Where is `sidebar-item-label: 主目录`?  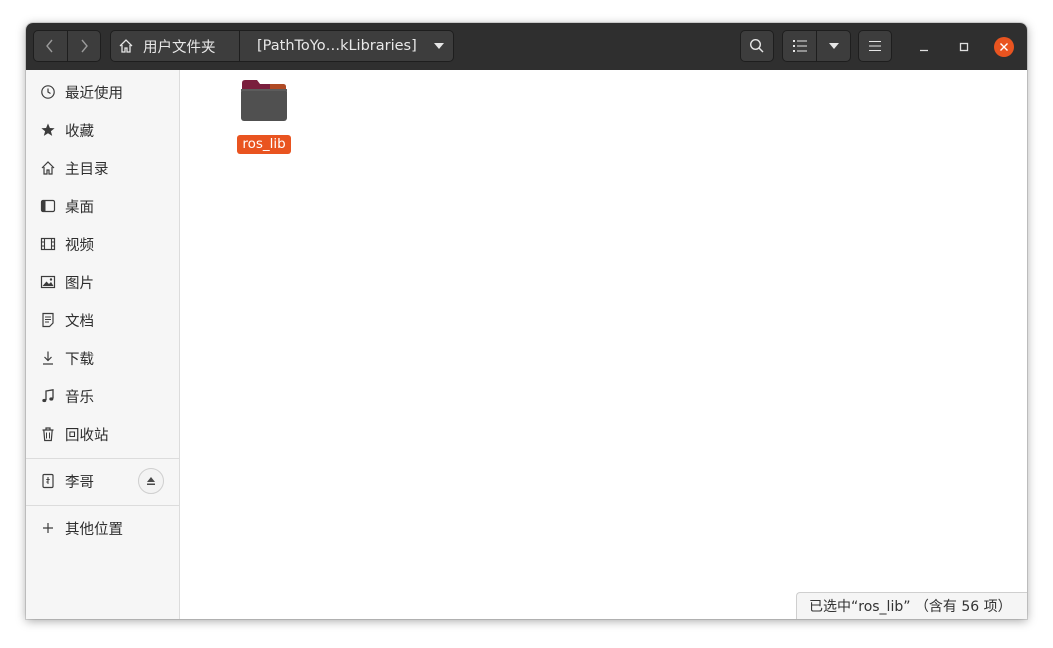
sidebar-item-label: 主目录 is located at coordinates (87, 169).